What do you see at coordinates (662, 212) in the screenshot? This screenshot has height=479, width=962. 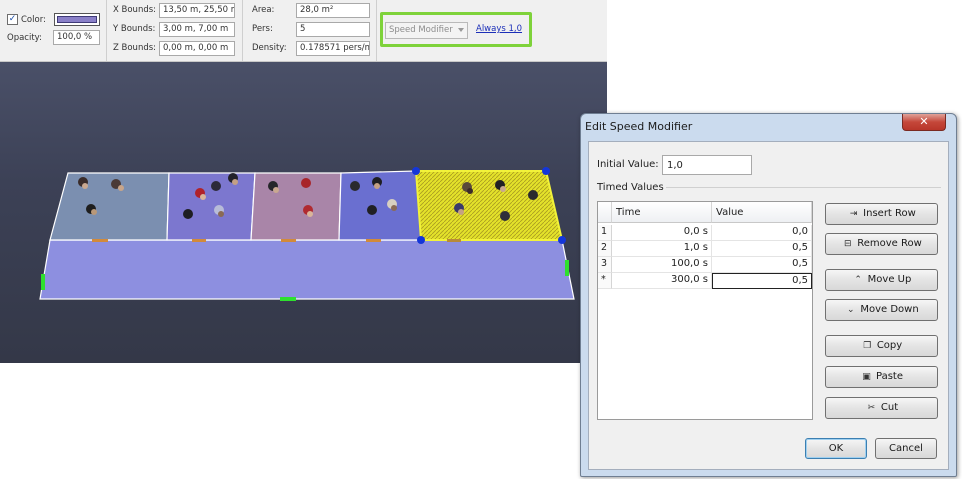 I see `time-column-header: Time` at bounding box center [662, 212].